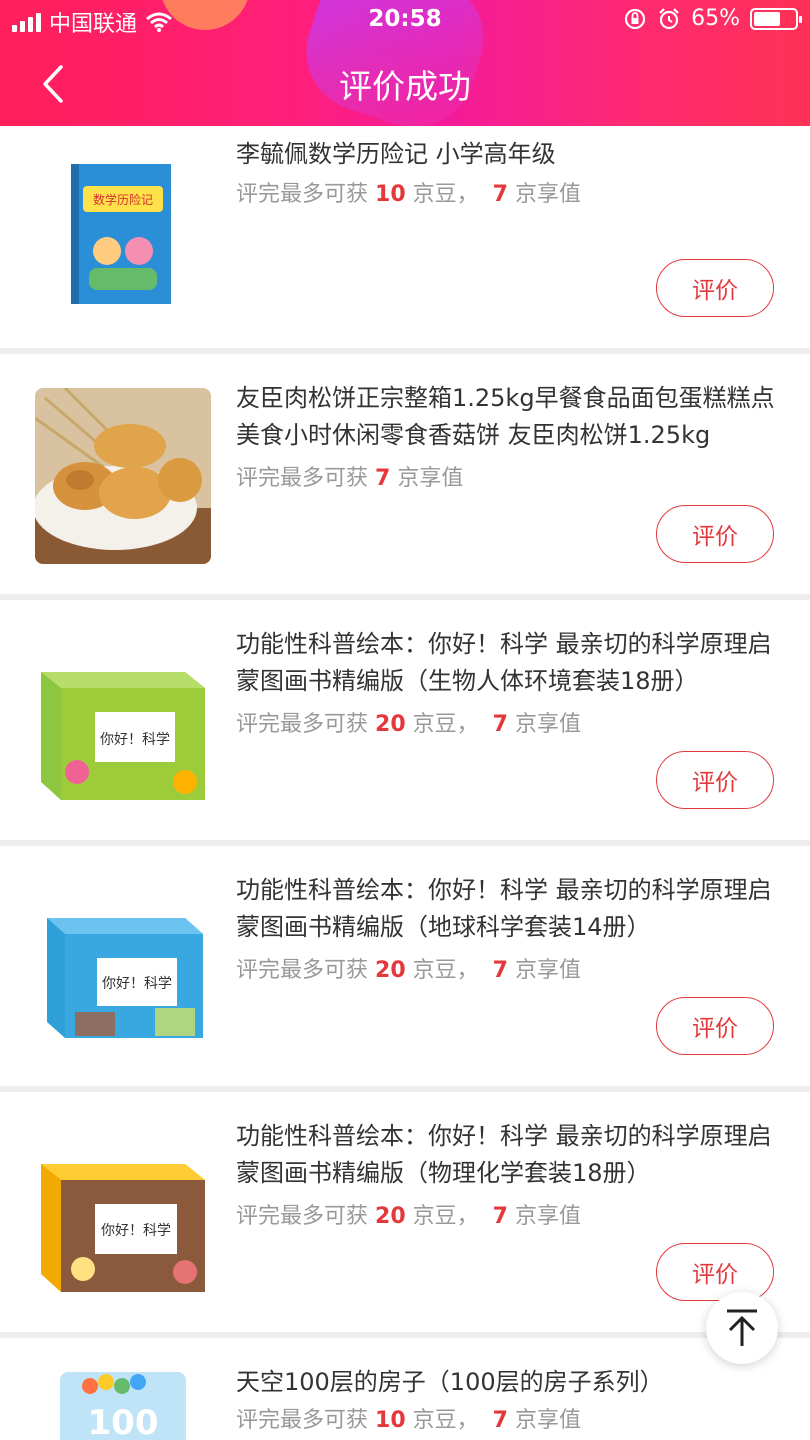 The image size is (810, 1440). Describe the element at coordinates (776, 18) in the screenshot. I see `battery-icon` at that location.